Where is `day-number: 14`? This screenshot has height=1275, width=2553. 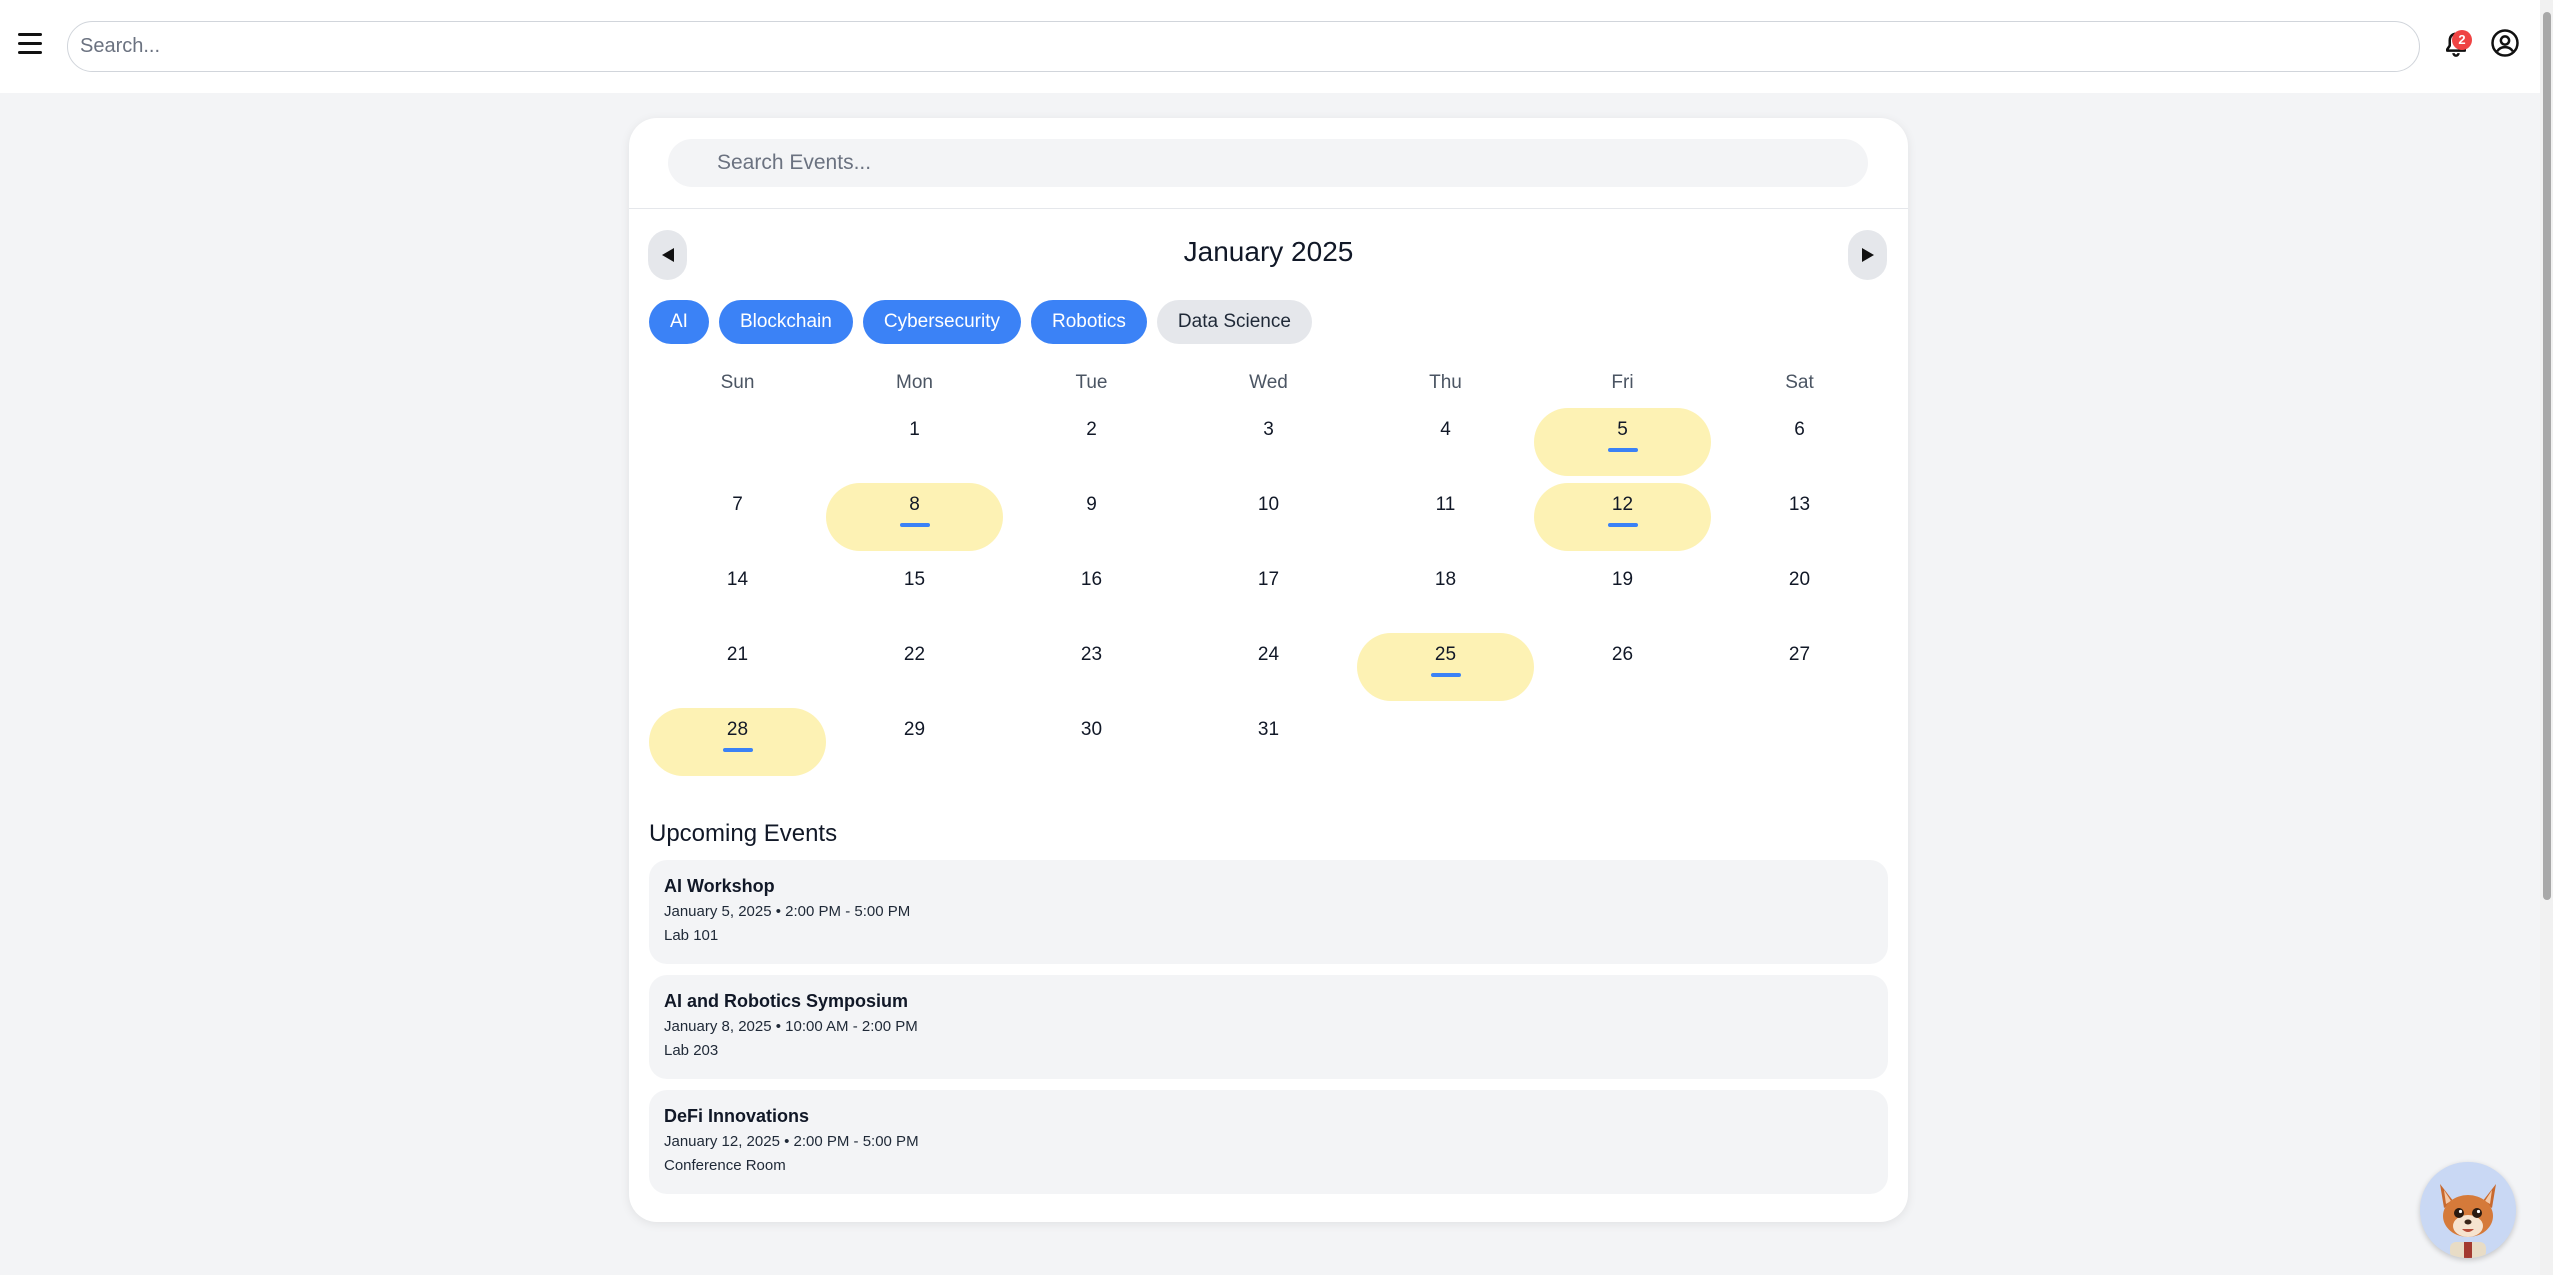 day-number: 14 is located at coordinates (737, 579).